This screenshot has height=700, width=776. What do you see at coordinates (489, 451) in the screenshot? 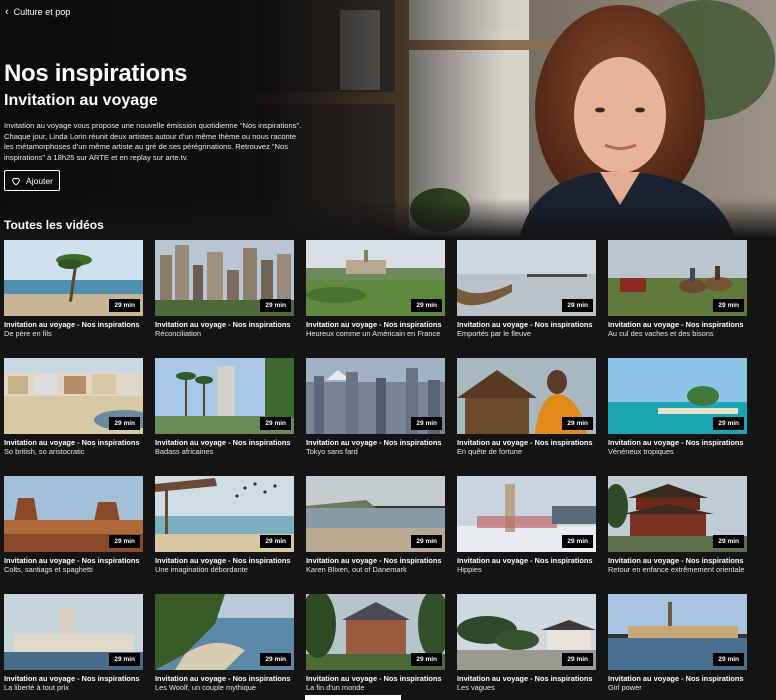
I see `video-title: En quête de fortune` at bounding box center [489, 451].